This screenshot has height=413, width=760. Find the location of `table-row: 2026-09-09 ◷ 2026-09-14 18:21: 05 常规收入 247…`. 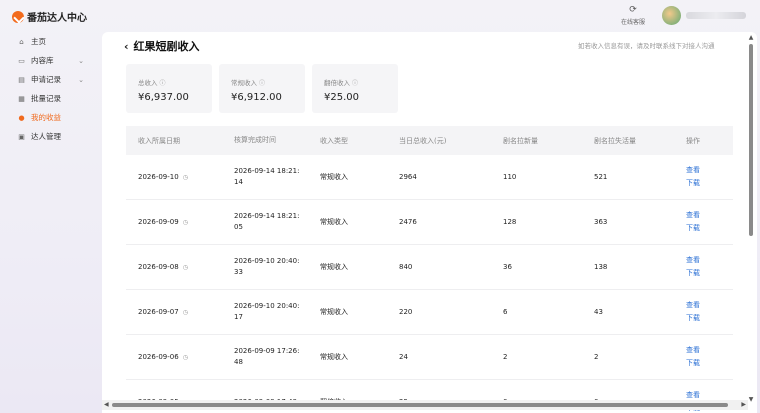

table-row: 2026-09-09 ◷ 2026-09-14 18:21: 05 常规收入 247… is located at coordinates (429, 222).